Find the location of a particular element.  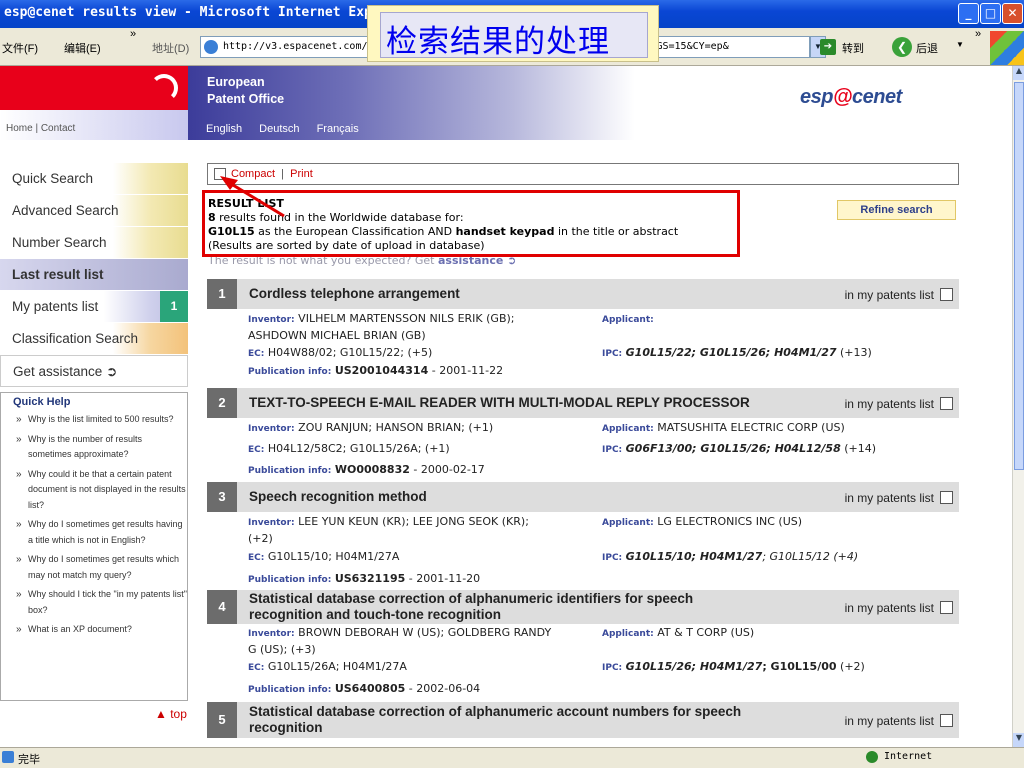

maximize-button: □ is located at coordinates (990, 13).